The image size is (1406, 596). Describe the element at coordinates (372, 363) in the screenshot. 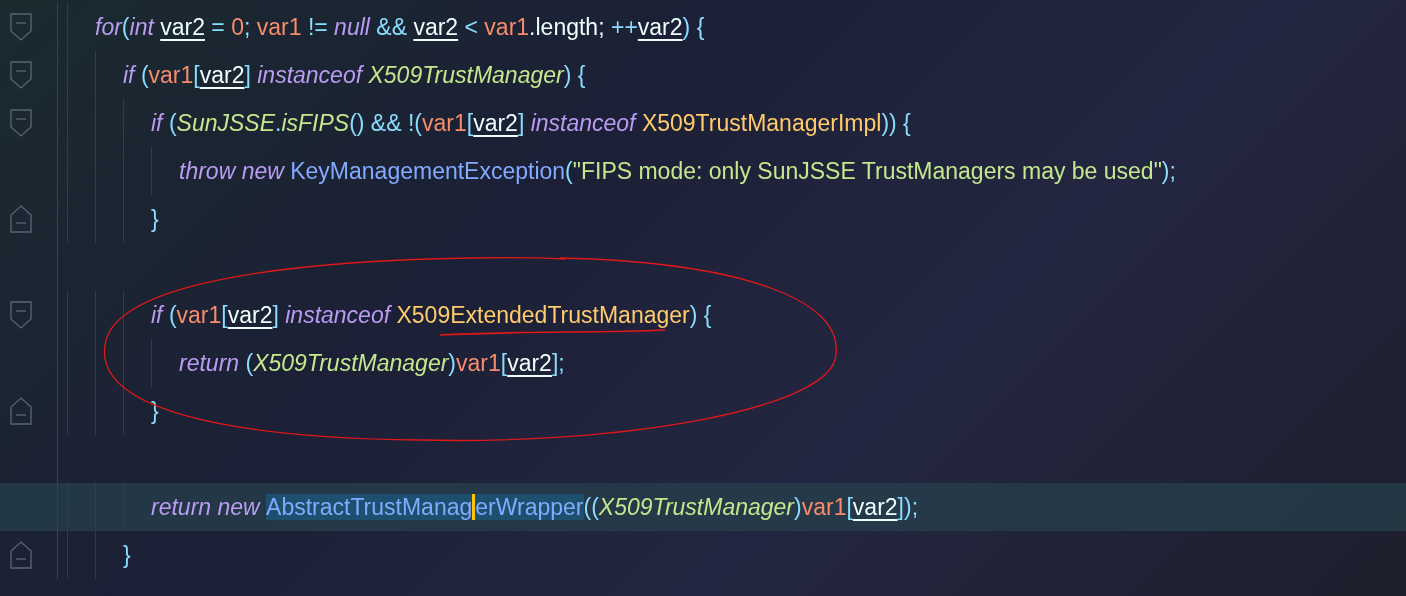

I see `code-line: return (X509TrustManager)var1[var2];` at that location.